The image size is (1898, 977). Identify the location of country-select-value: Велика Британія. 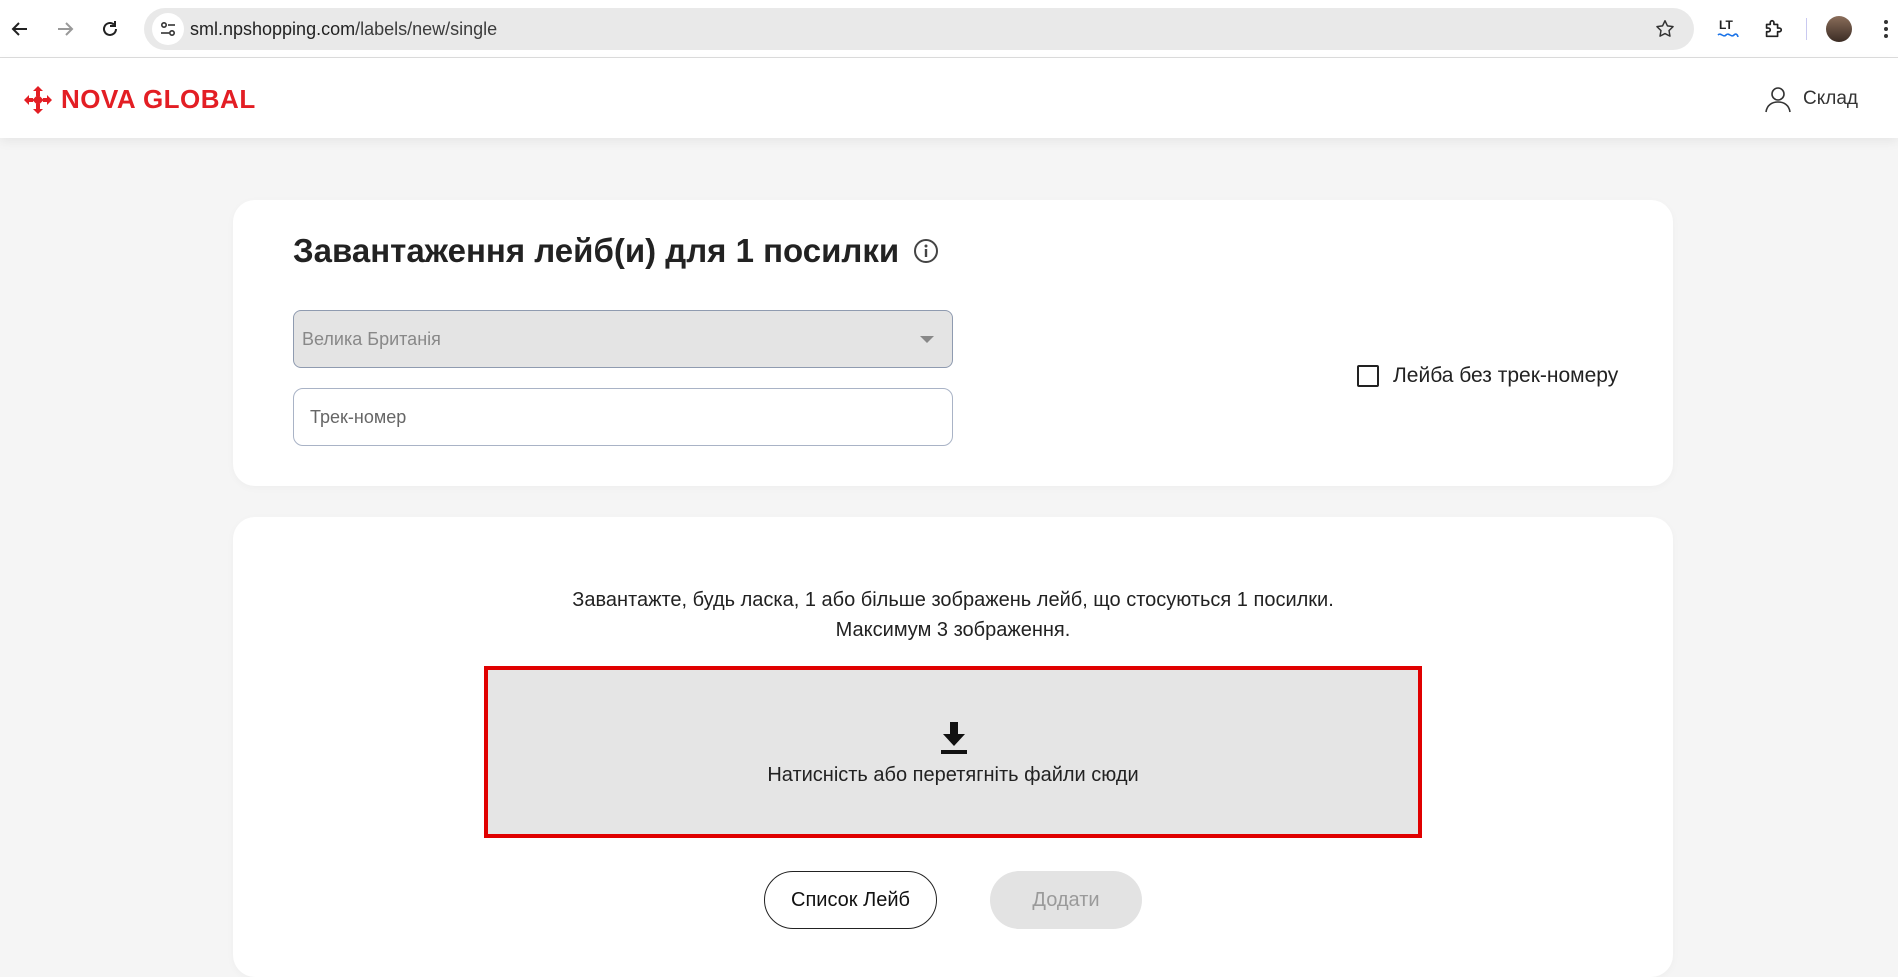
(371, 339).